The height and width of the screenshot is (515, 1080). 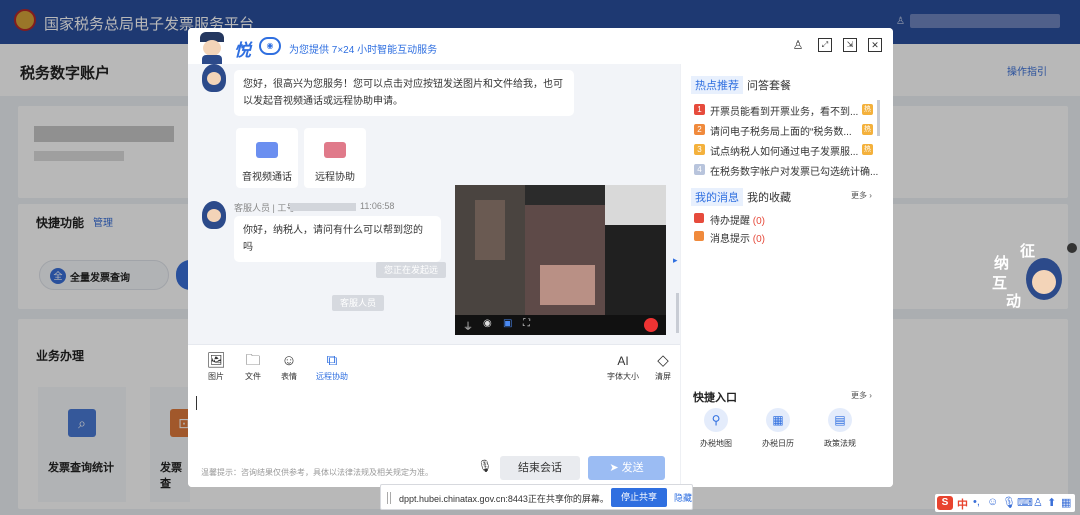 I want to click on agent-timestamp: 11:06:58, so click(x=377, y=206).